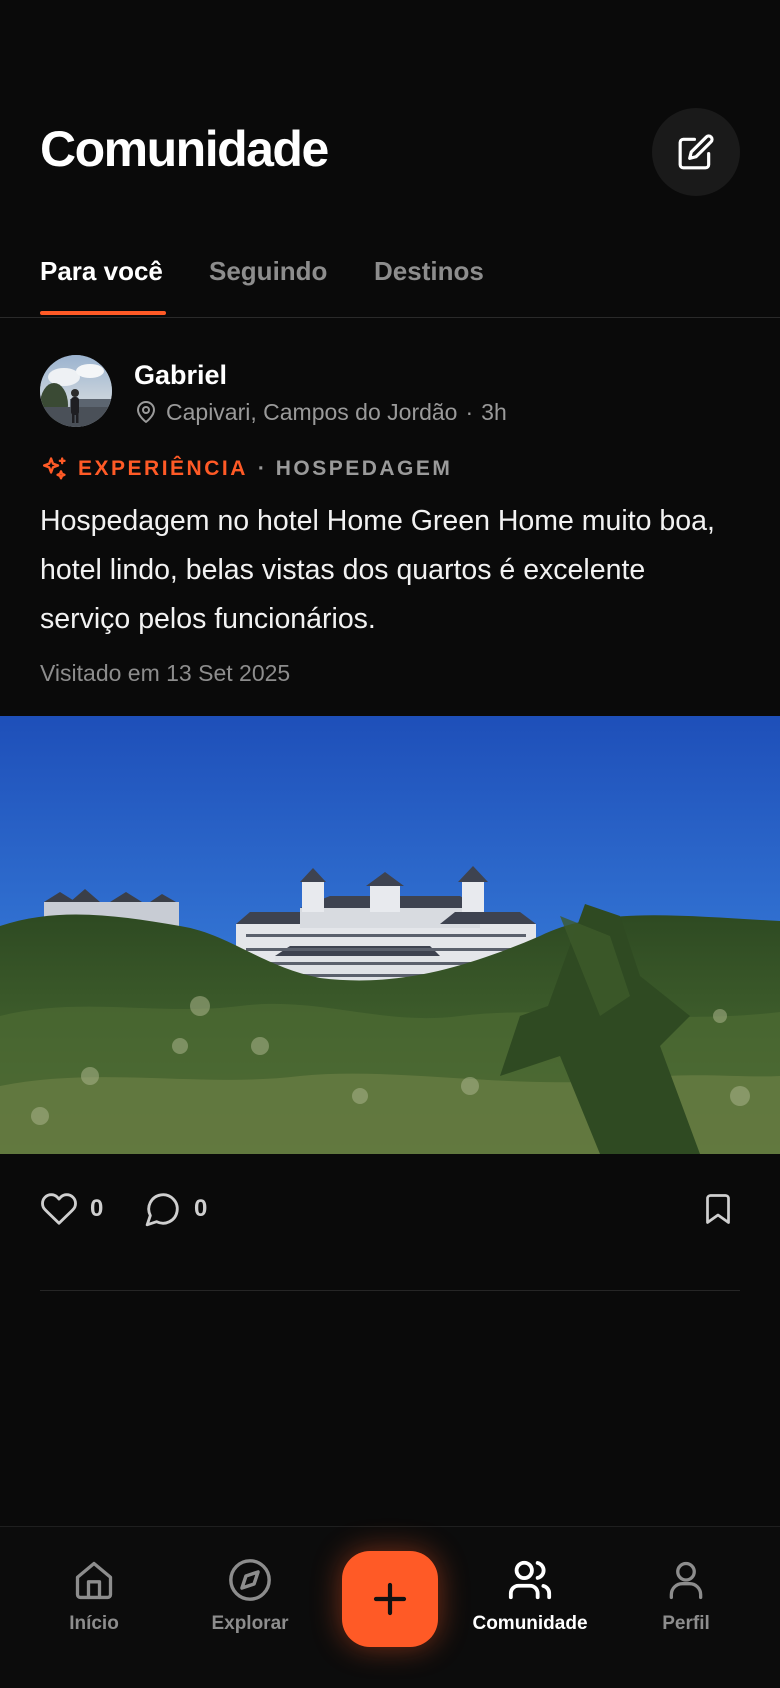 The image size is (780, 1688). What do you see at coordinates (429, 271) in the screenshot?
I see `tab-destinos: Destinos` at bounding box center [429, 271].